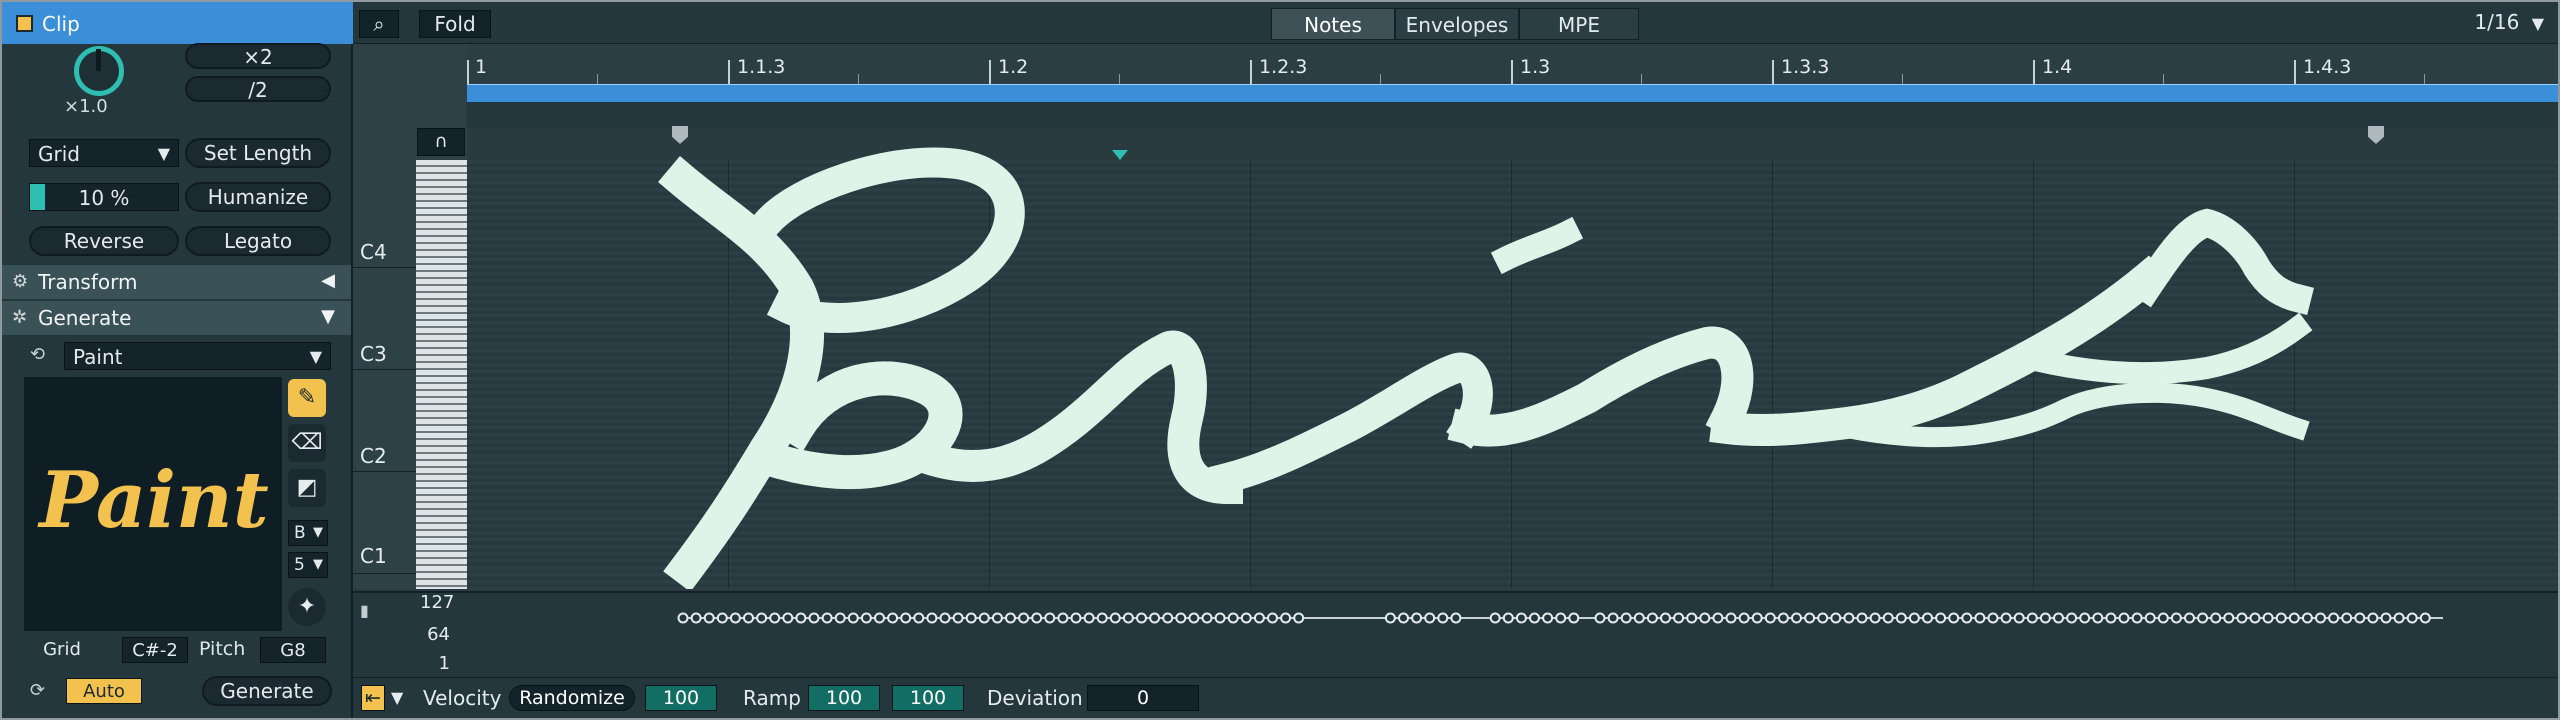  Describe the element at coordinates (308, 565) in the screenshot. I see `brush-size-dropdown: 5 ▼` at that location.